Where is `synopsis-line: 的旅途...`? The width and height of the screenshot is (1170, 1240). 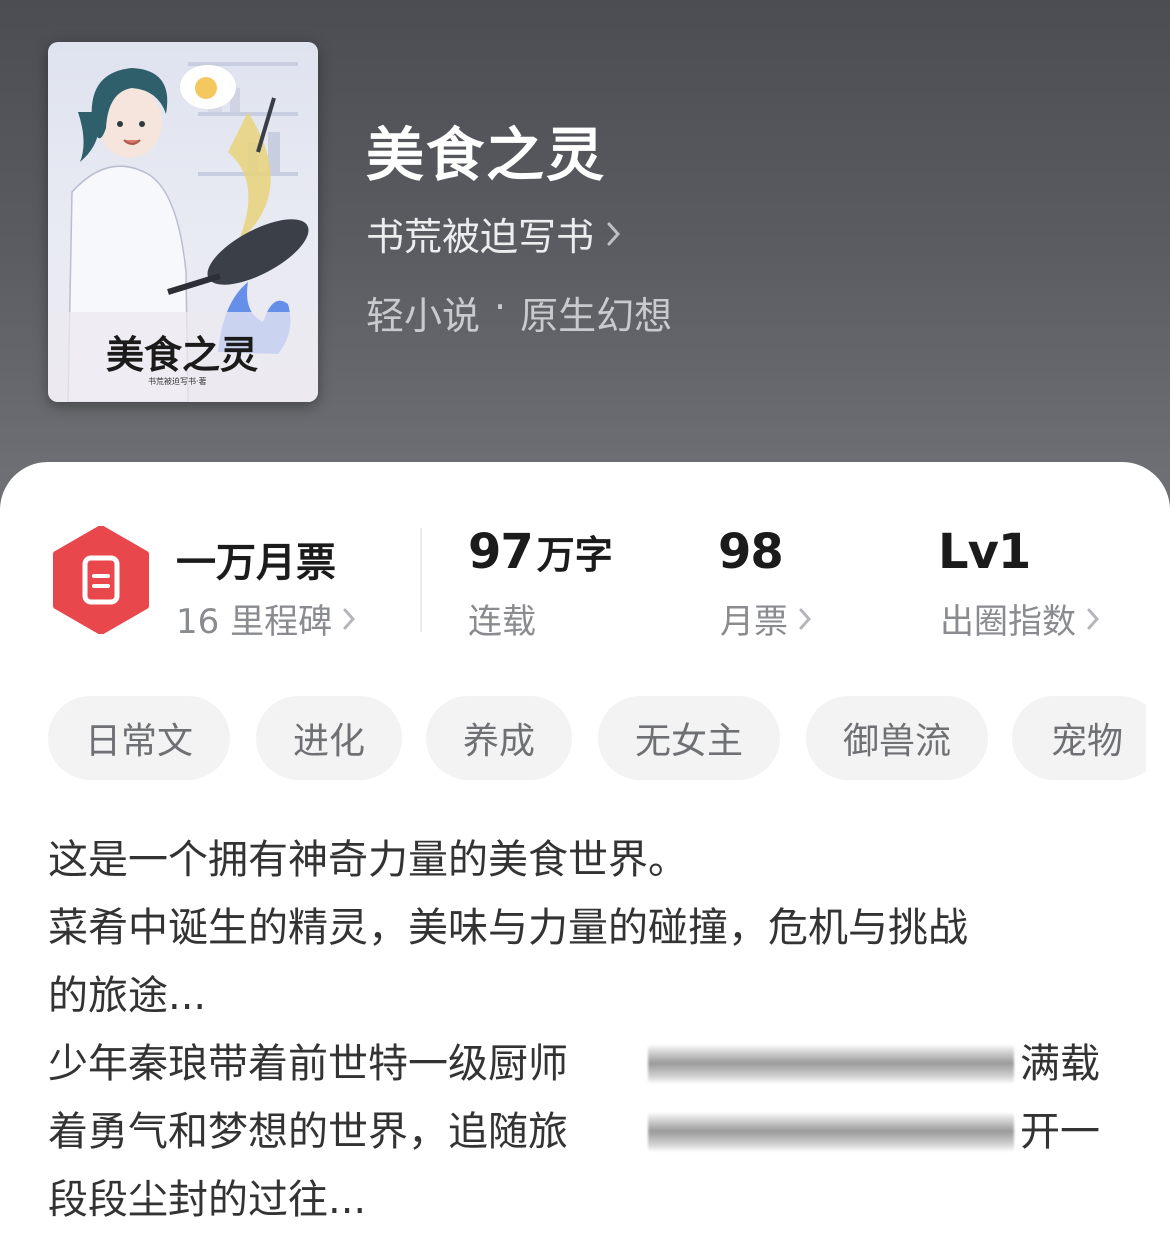
synopsis-line: 的旅途... is located at coordinates (127, 996).